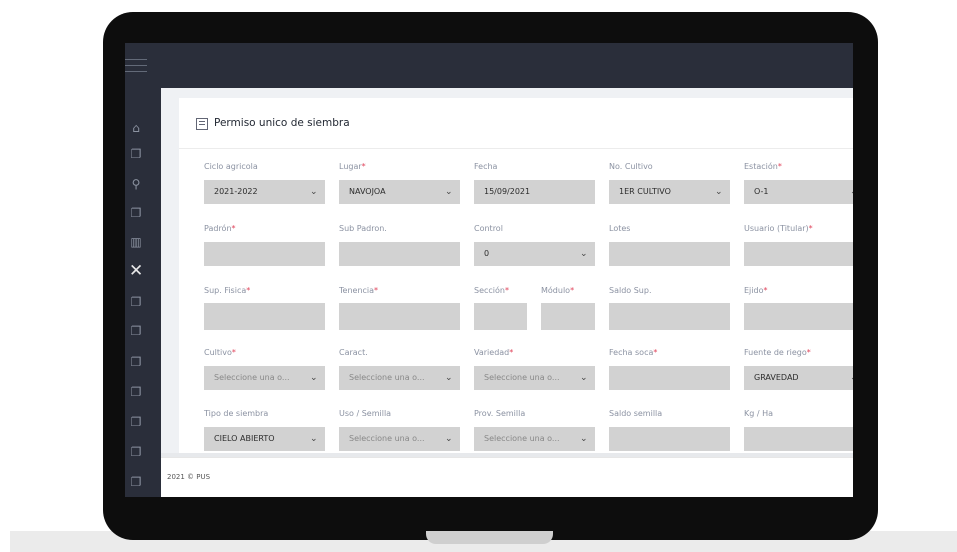 Image resolution: width=957 pixels, height=552 pixels. Describe the element at coordinates (143, 292) in the screenshot. I see `sidebar: ⌂ ❐ ⚲ ❐ ▥ ✕ ❐ ❐ ❐ ❐ ❐ ❐ ❐` at that location.